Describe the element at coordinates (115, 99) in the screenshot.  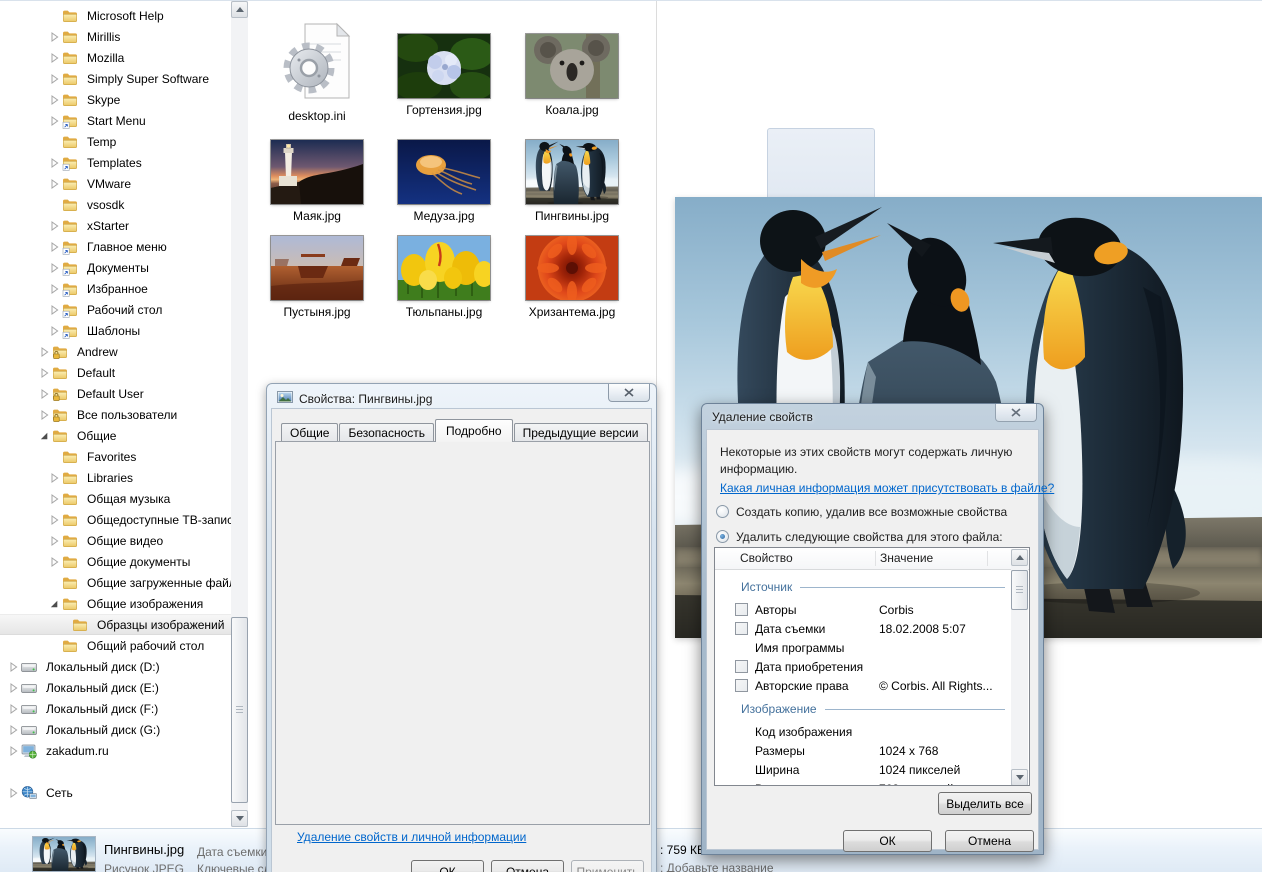
I see `tree-item: Skype` at that location.